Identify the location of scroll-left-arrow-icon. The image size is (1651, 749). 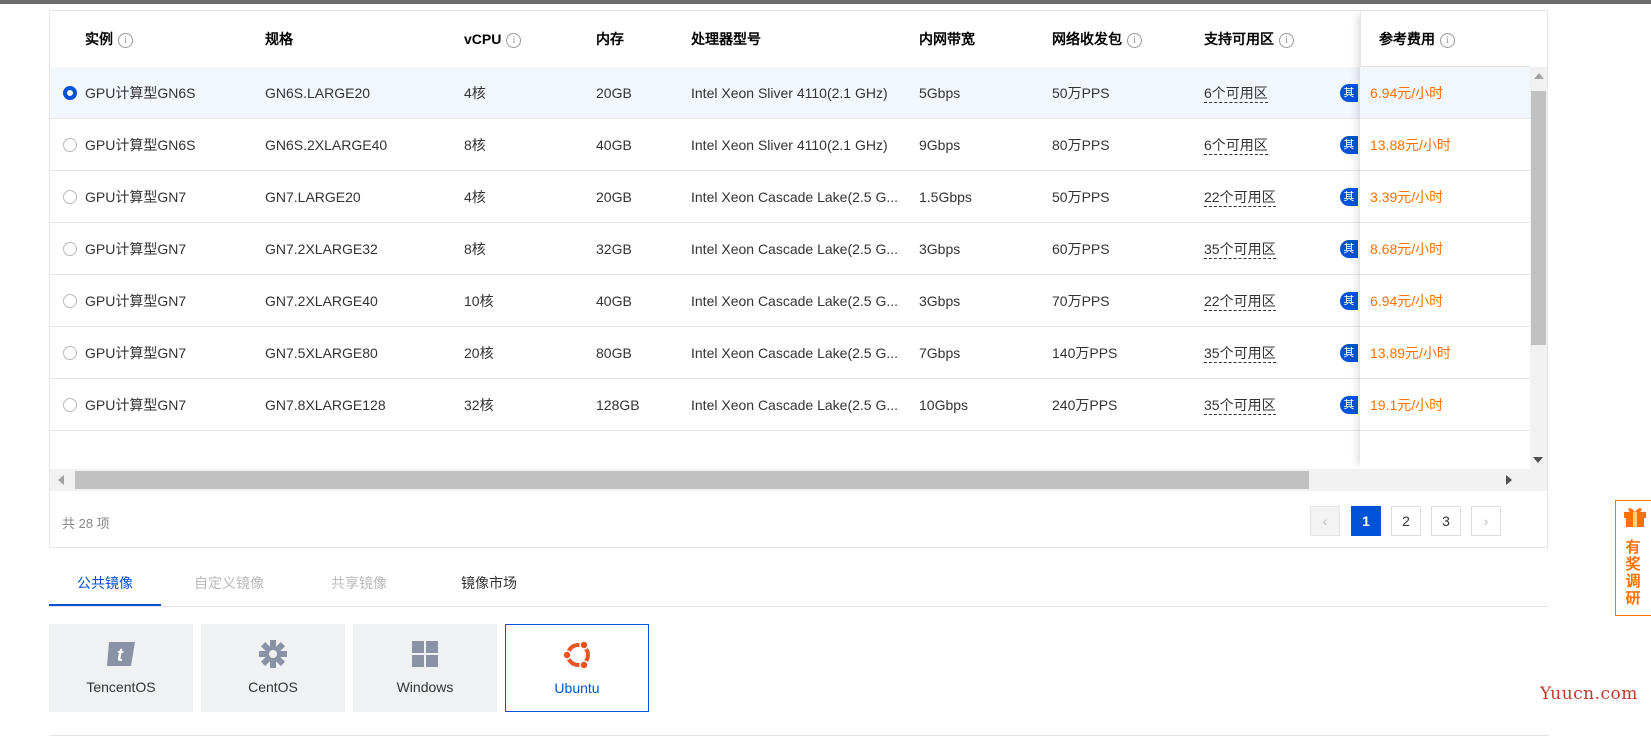
(61, 480).